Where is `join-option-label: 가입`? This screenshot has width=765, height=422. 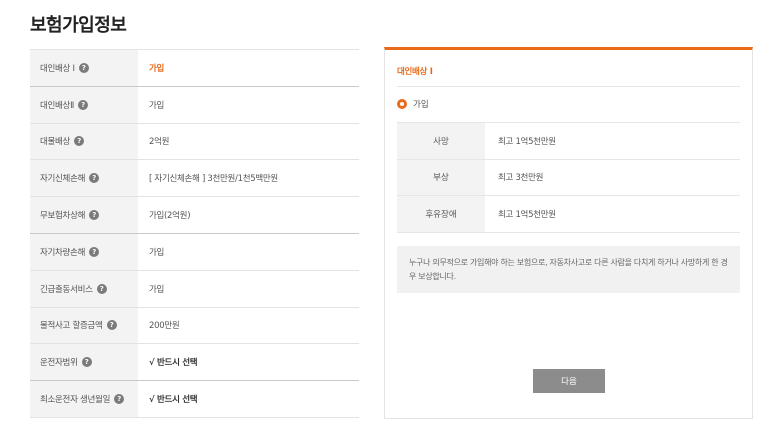
join-option-label: 가입 is located at coordinates (421, 105).